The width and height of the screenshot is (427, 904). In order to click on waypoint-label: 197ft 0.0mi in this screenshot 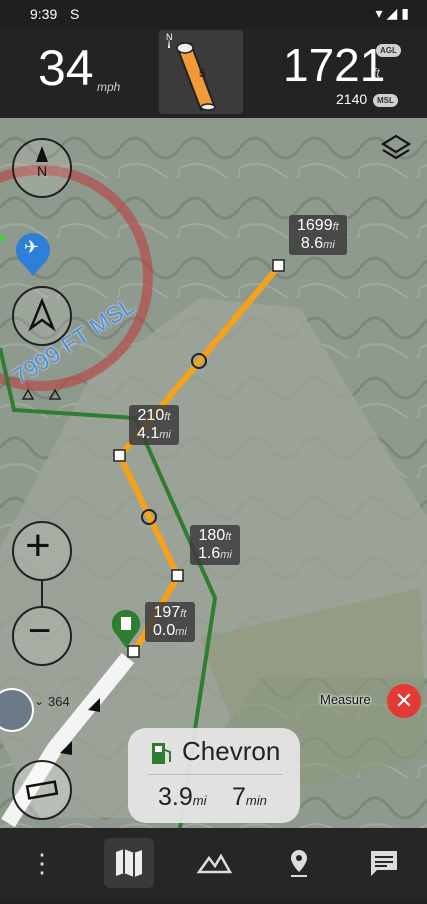, I will do `click(170, 622)`.